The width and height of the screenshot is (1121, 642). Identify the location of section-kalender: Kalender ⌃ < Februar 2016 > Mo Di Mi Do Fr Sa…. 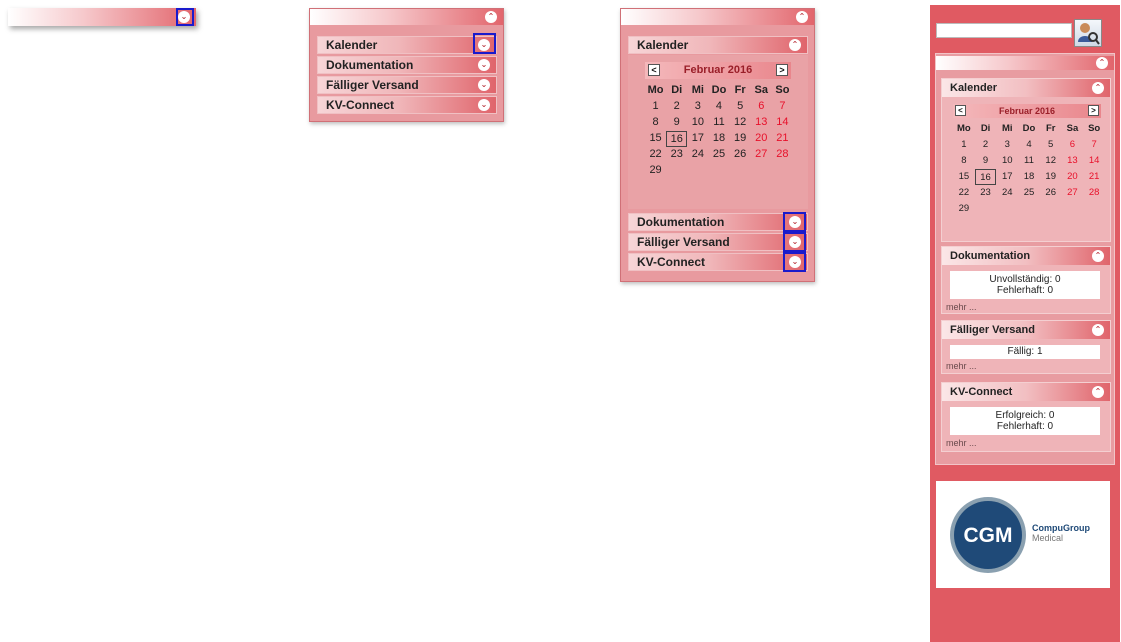
(1026, 160).